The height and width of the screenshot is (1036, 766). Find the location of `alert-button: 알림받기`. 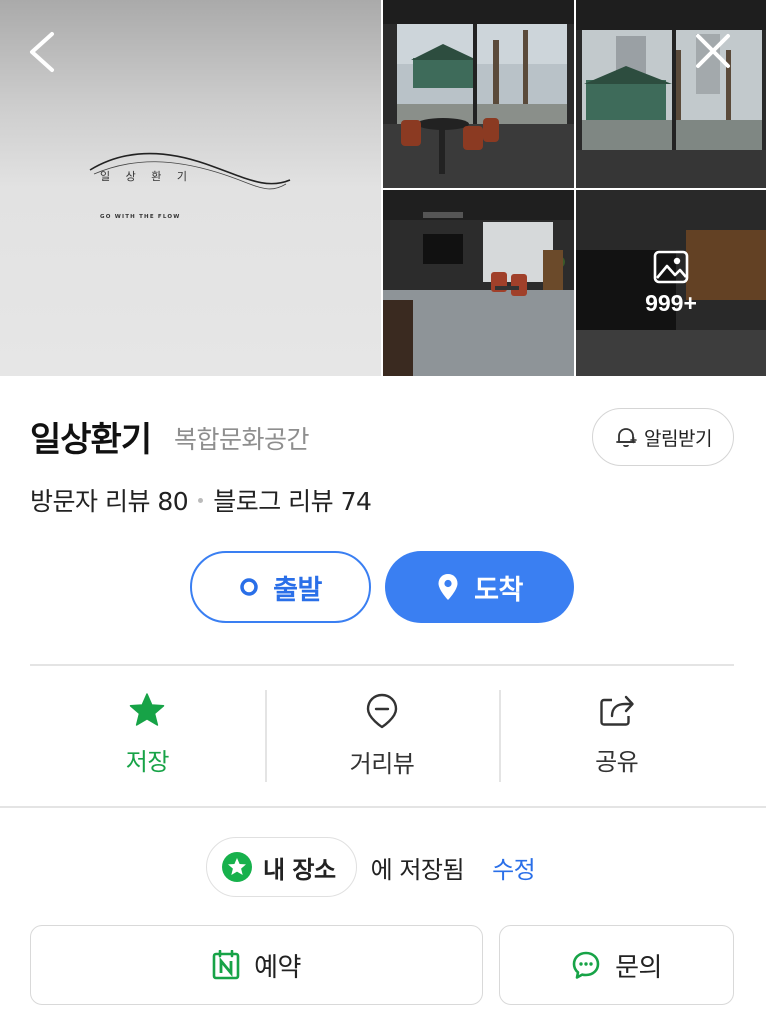

alert-button: 알림받기 is located at coordinates (663, 437).